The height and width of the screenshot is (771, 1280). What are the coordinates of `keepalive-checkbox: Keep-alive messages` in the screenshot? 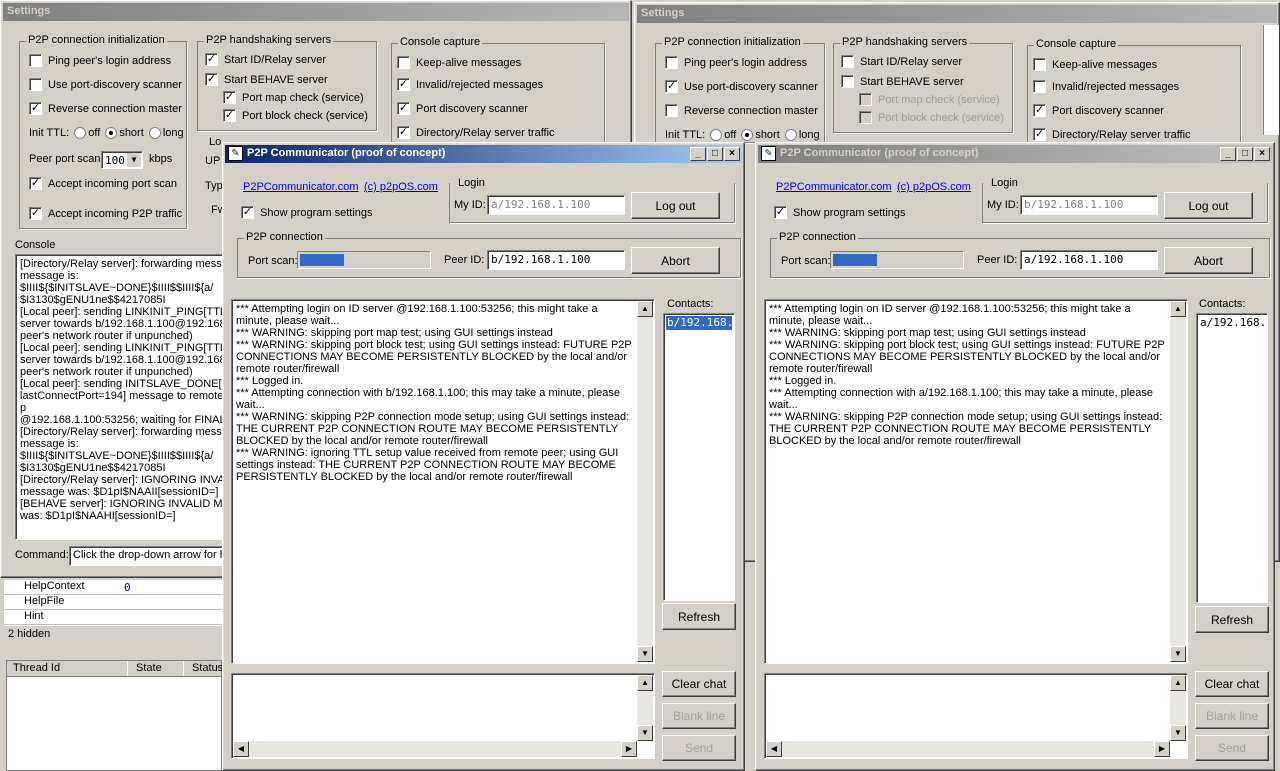 It's located at (459, 62).